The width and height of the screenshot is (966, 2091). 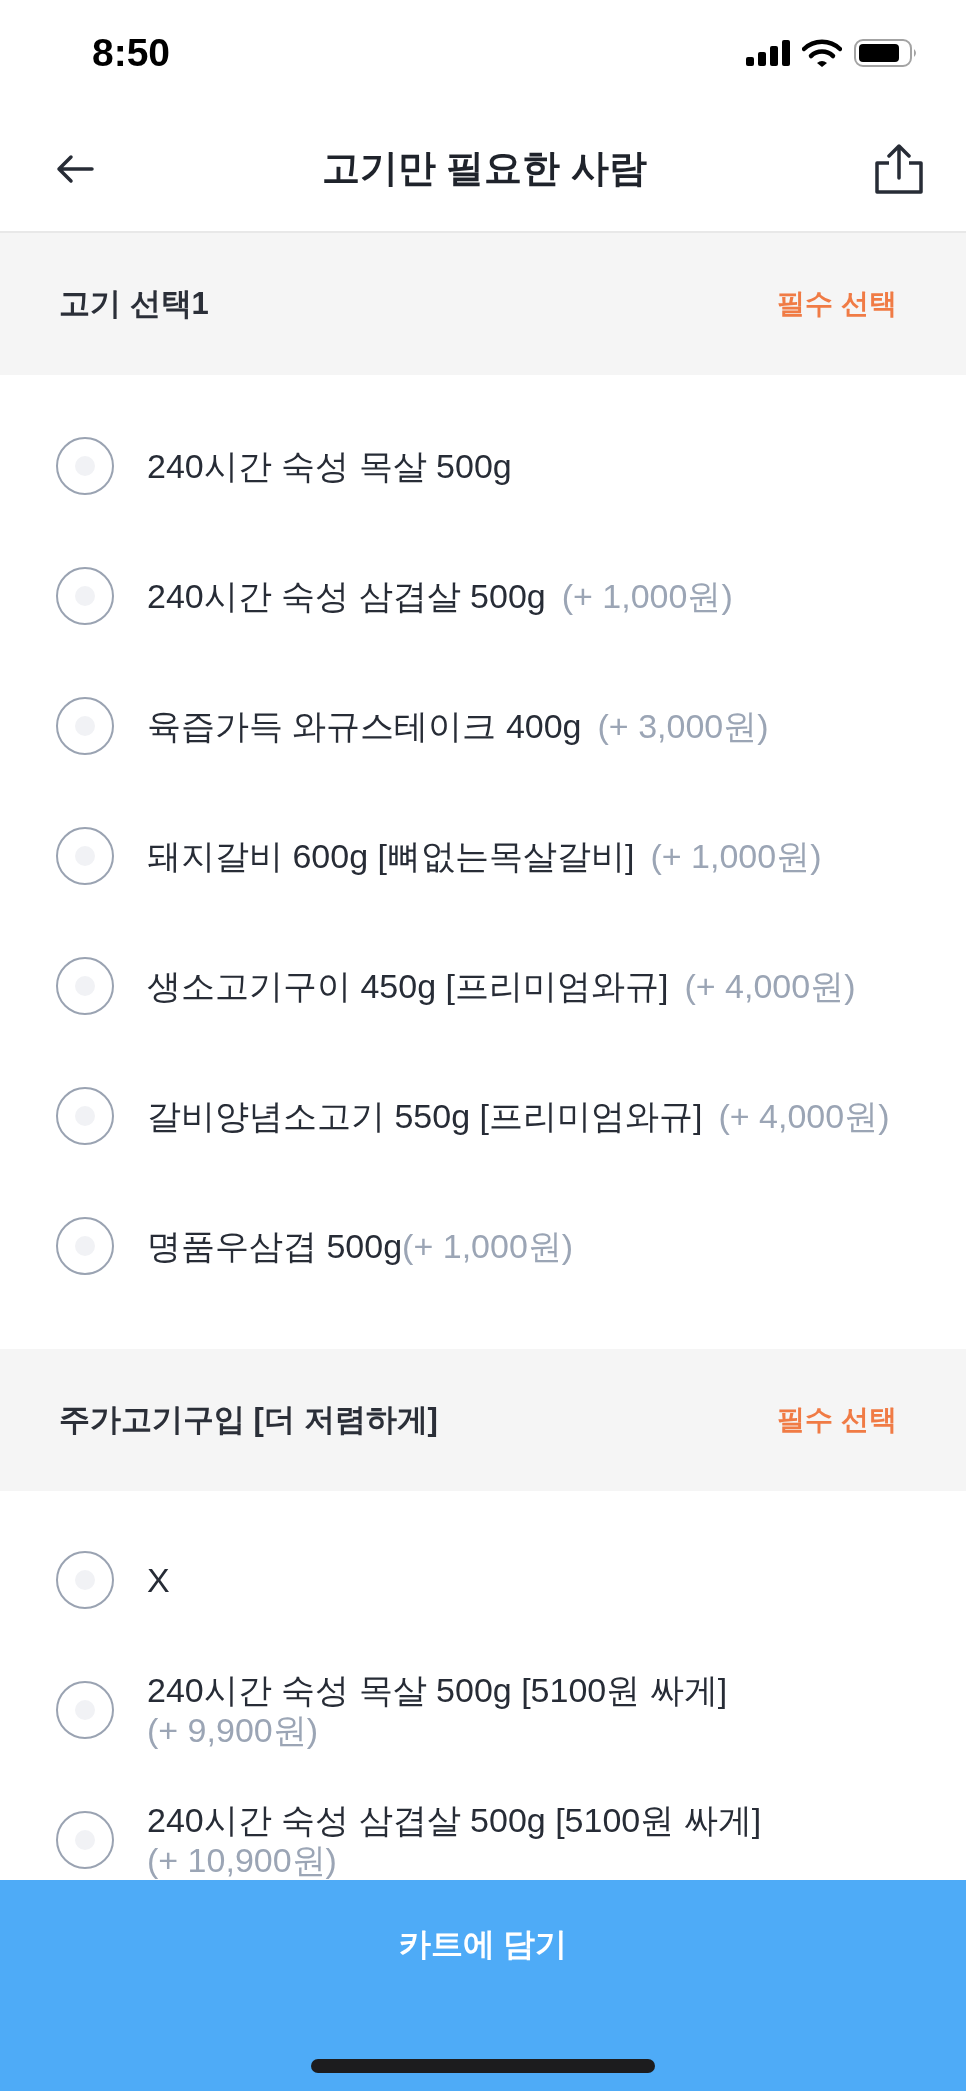 What do you see at coordinates (233, 1730) in the screenshot?
I see `option-price: (+ 9,900원)` at bounding box center [233, 1730].